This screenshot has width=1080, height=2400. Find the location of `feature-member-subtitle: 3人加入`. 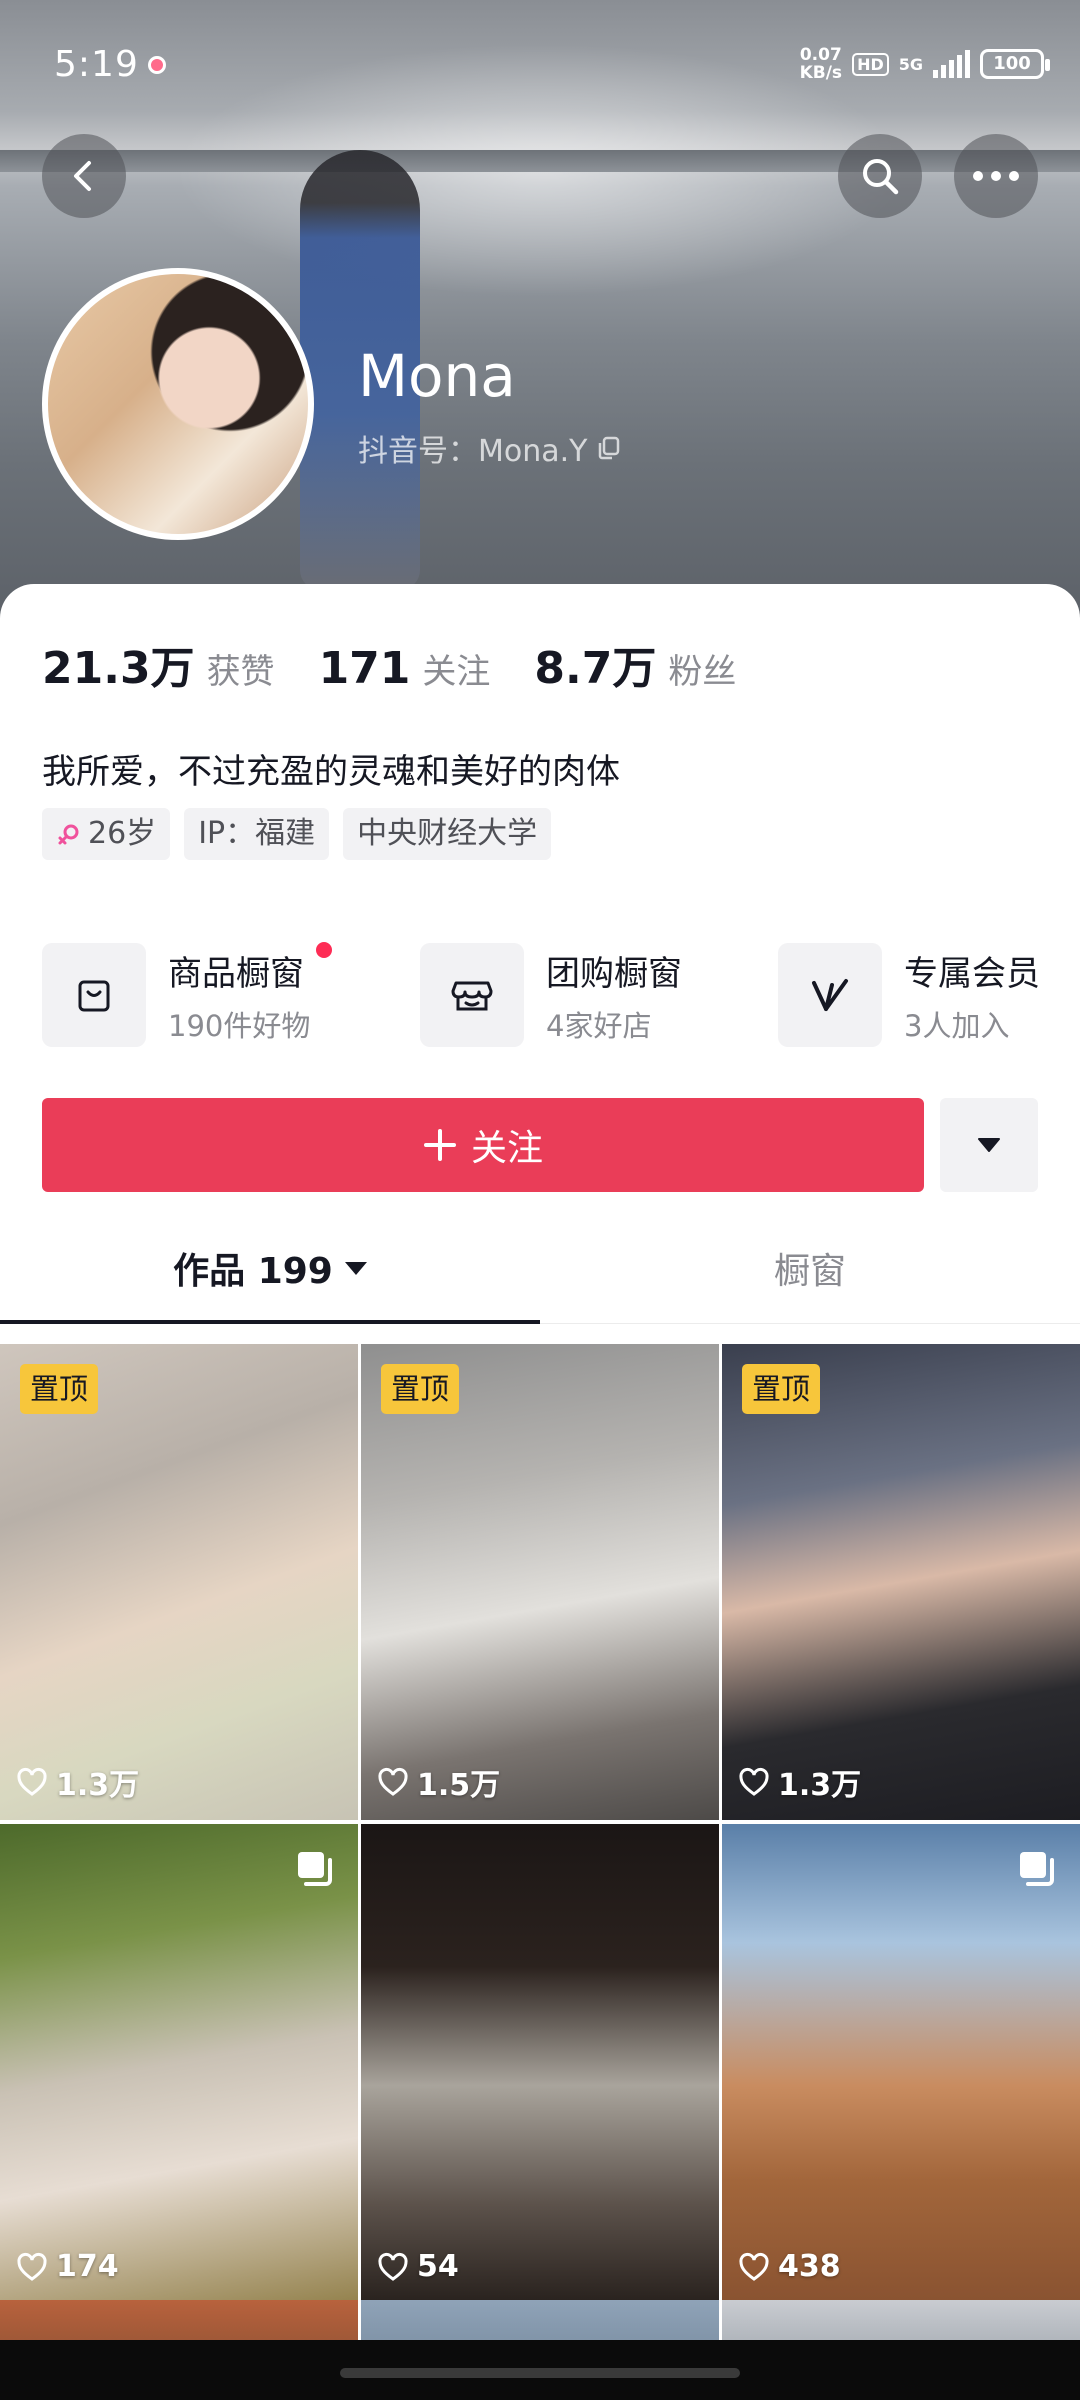

feature-member-subtitle: 3人加入 is located at coordinates (957, 1025).